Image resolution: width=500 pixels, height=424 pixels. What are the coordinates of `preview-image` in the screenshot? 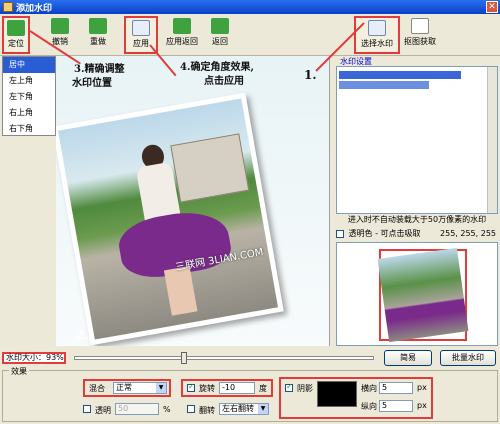 It's located at (423, 295).